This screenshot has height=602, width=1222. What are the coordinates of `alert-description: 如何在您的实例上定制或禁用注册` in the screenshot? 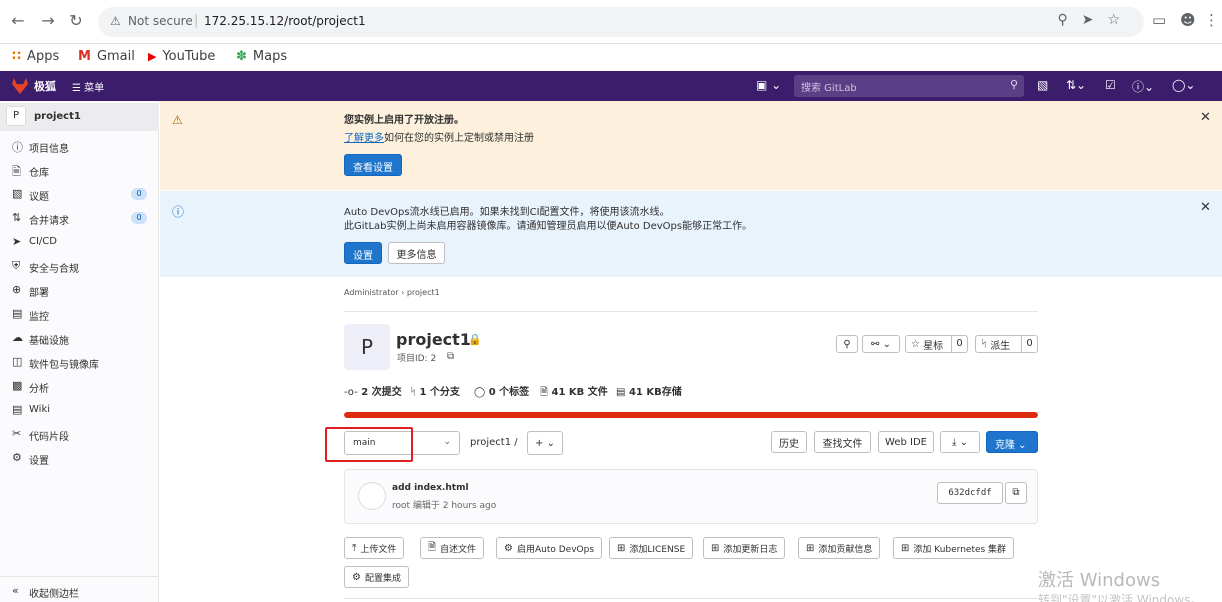 It's located at (459, 138).